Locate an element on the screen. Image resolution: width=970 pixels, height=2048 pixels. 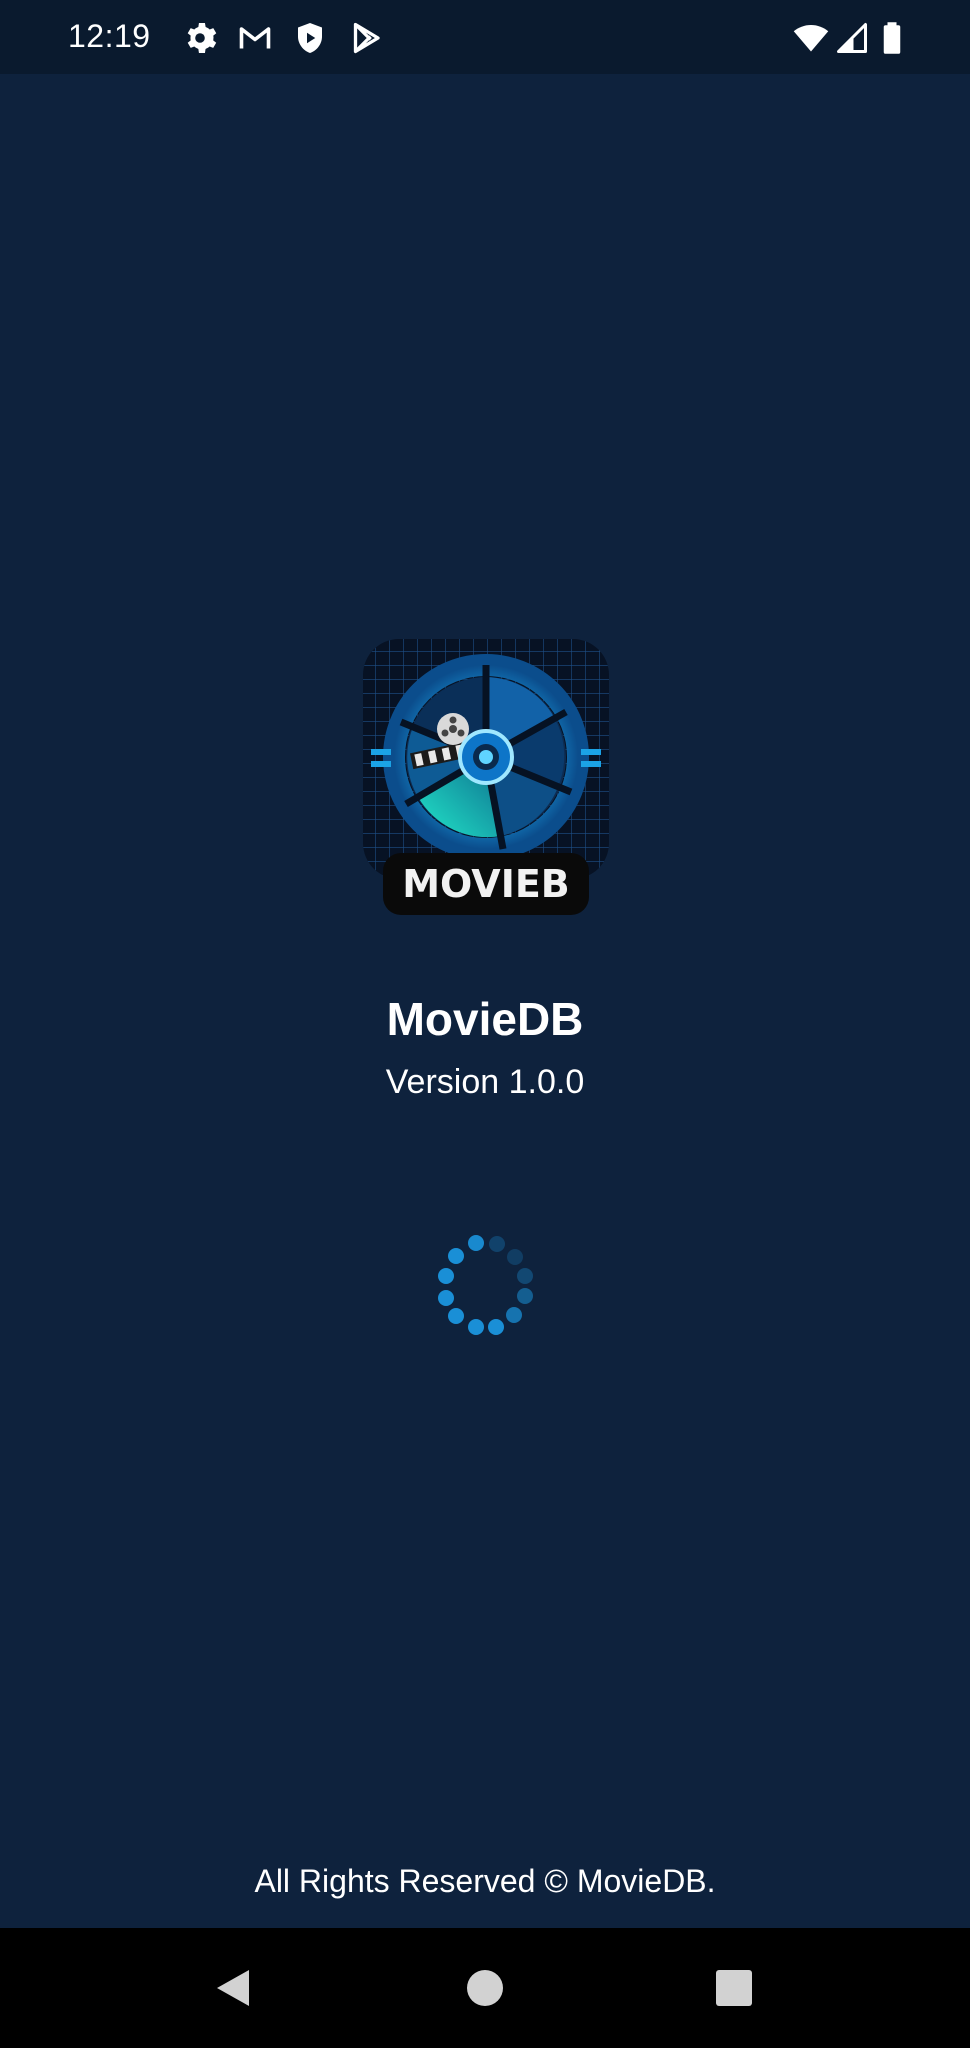
copyright-footer: All Rights Reserved © MovieDB. is located at coordinates (485, 1881).